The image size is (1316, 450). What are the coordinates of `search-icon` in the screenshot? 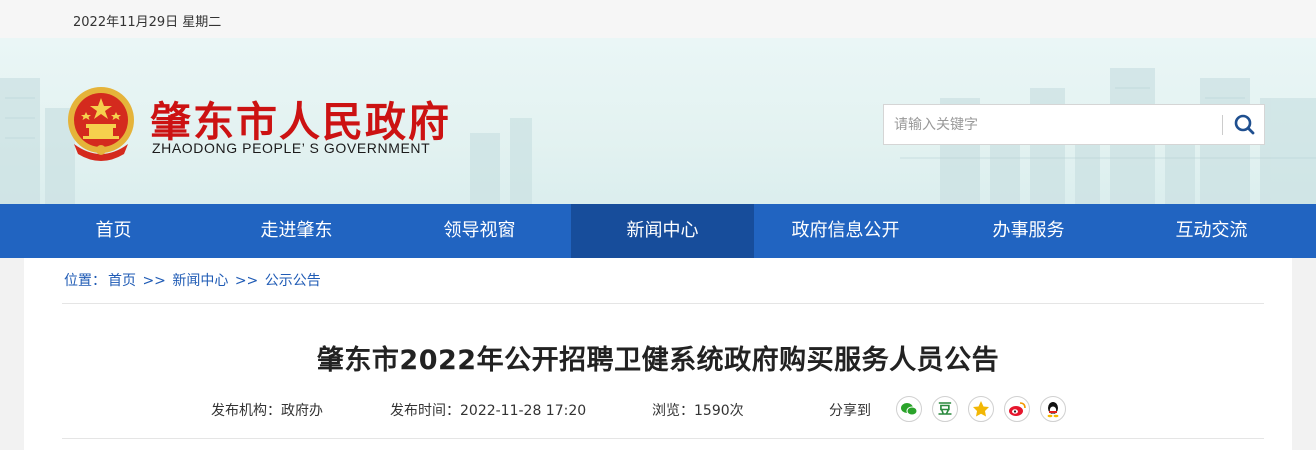 It's located at (1244, 124).